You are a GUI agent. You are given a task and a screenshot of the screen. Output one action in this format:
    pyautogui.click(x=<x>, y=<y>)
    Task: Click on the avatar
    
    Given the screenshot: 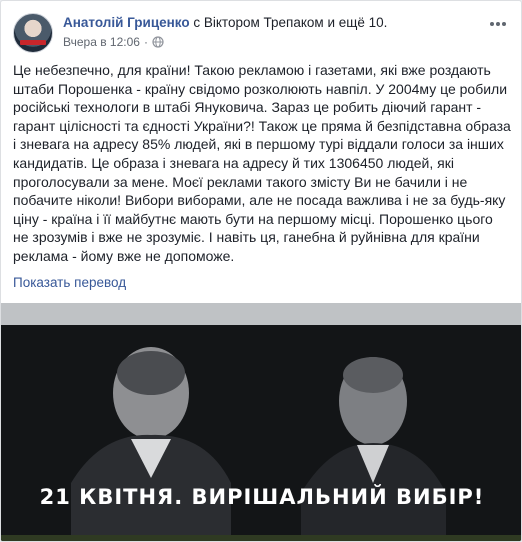 What is the action you would take?
    pyautogui.click(x=33, y=33)
    